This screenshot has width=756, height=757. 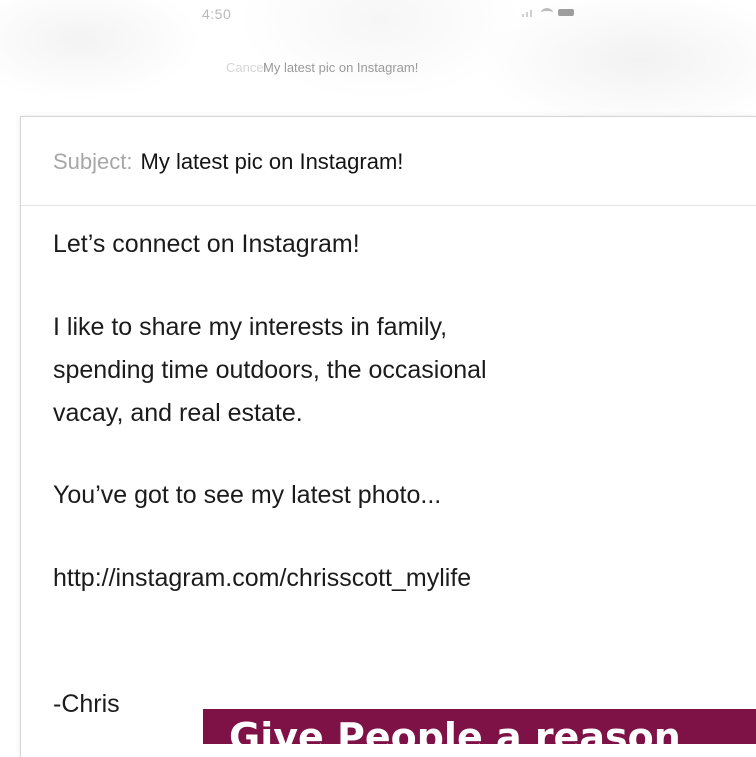 What do you see at coordinates (206, 244) in the screenshot?
I see `body-line-greeting: Let’s connect on Instagram!` at bounding box center [206, 244].